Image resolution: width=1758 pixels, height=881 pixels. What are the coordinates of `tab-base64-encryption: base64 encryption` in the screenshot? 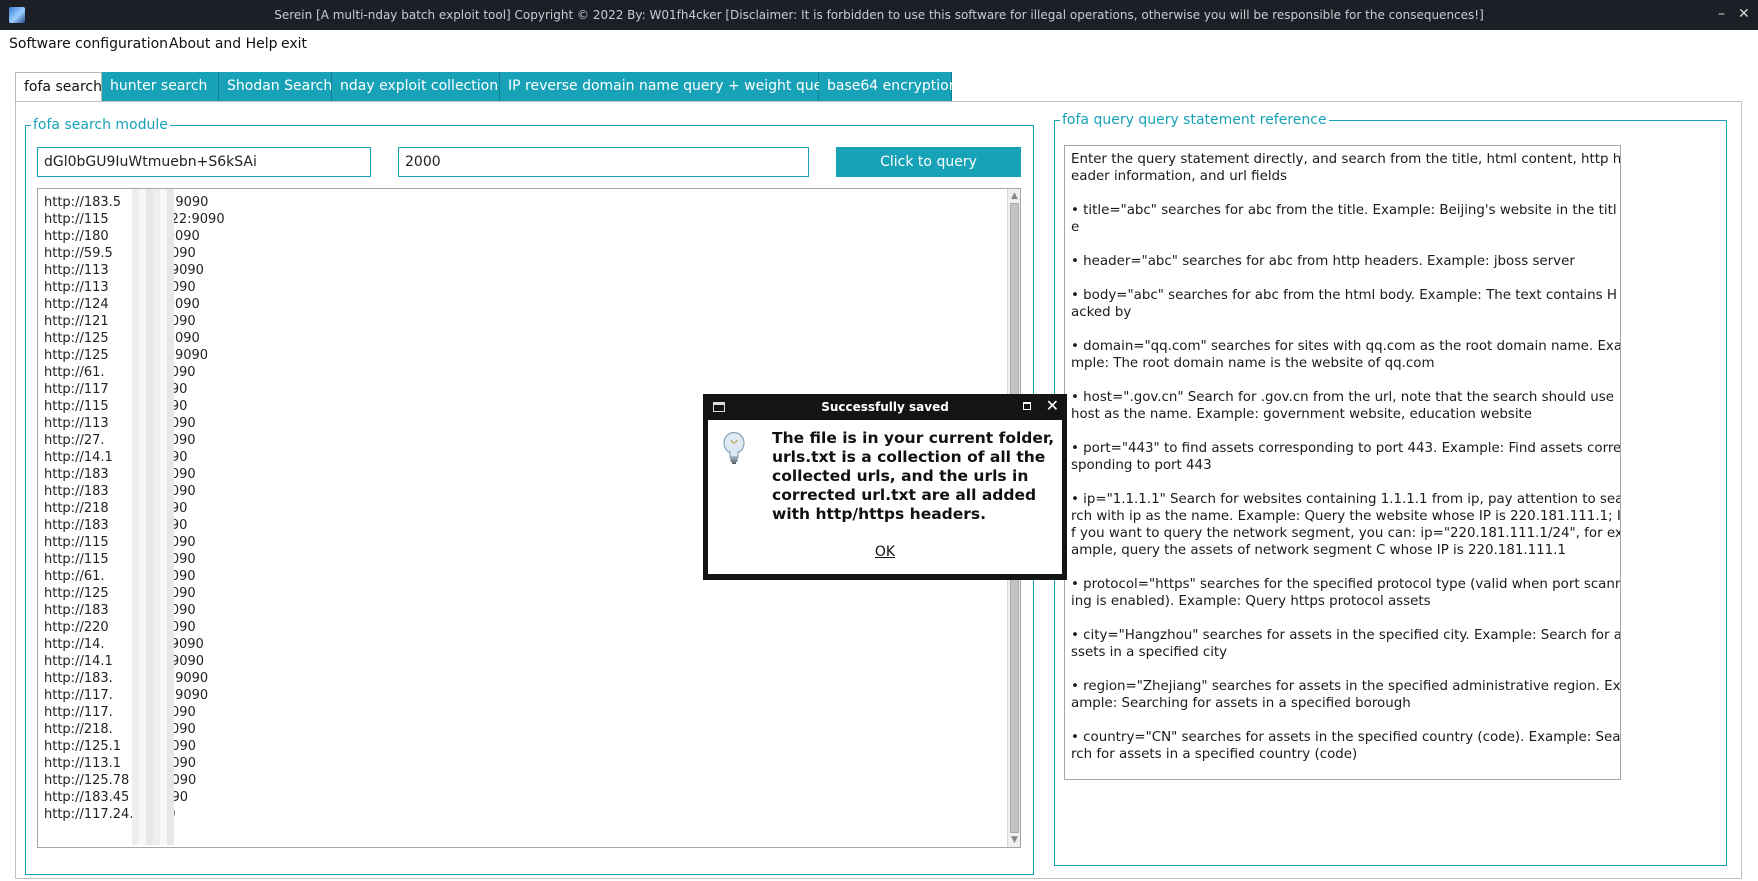 It's located at (888, 86).